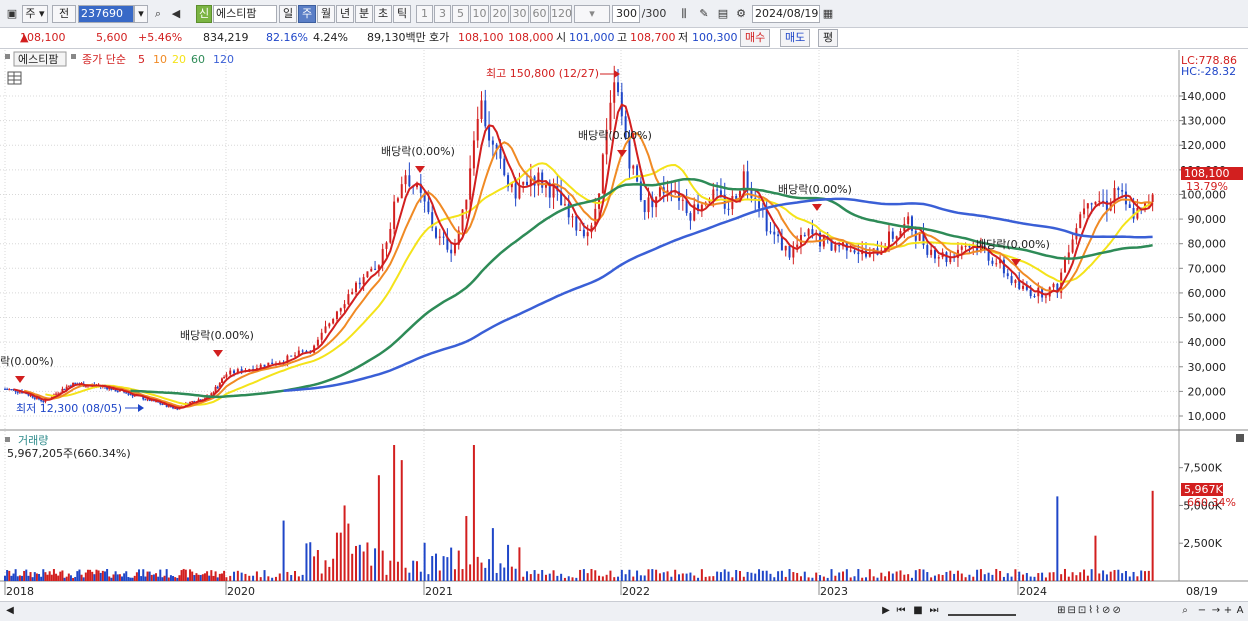 This screenshot has width=1248, height=621. I want to click on play-icon: ▶, so click(886, 611).